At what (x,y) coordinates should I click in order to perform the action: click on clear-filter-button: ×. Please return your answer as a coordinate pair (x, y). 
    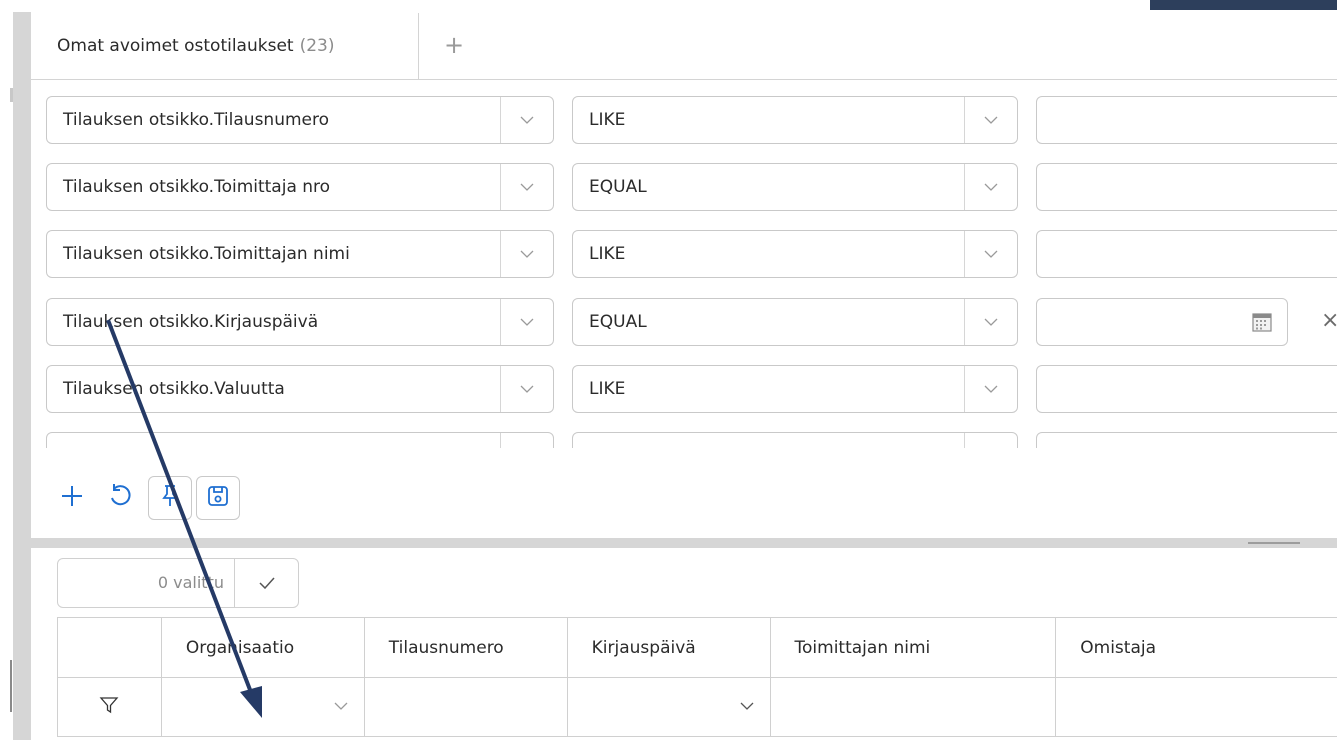
    Looking at the image, I should click on (1329, 320).